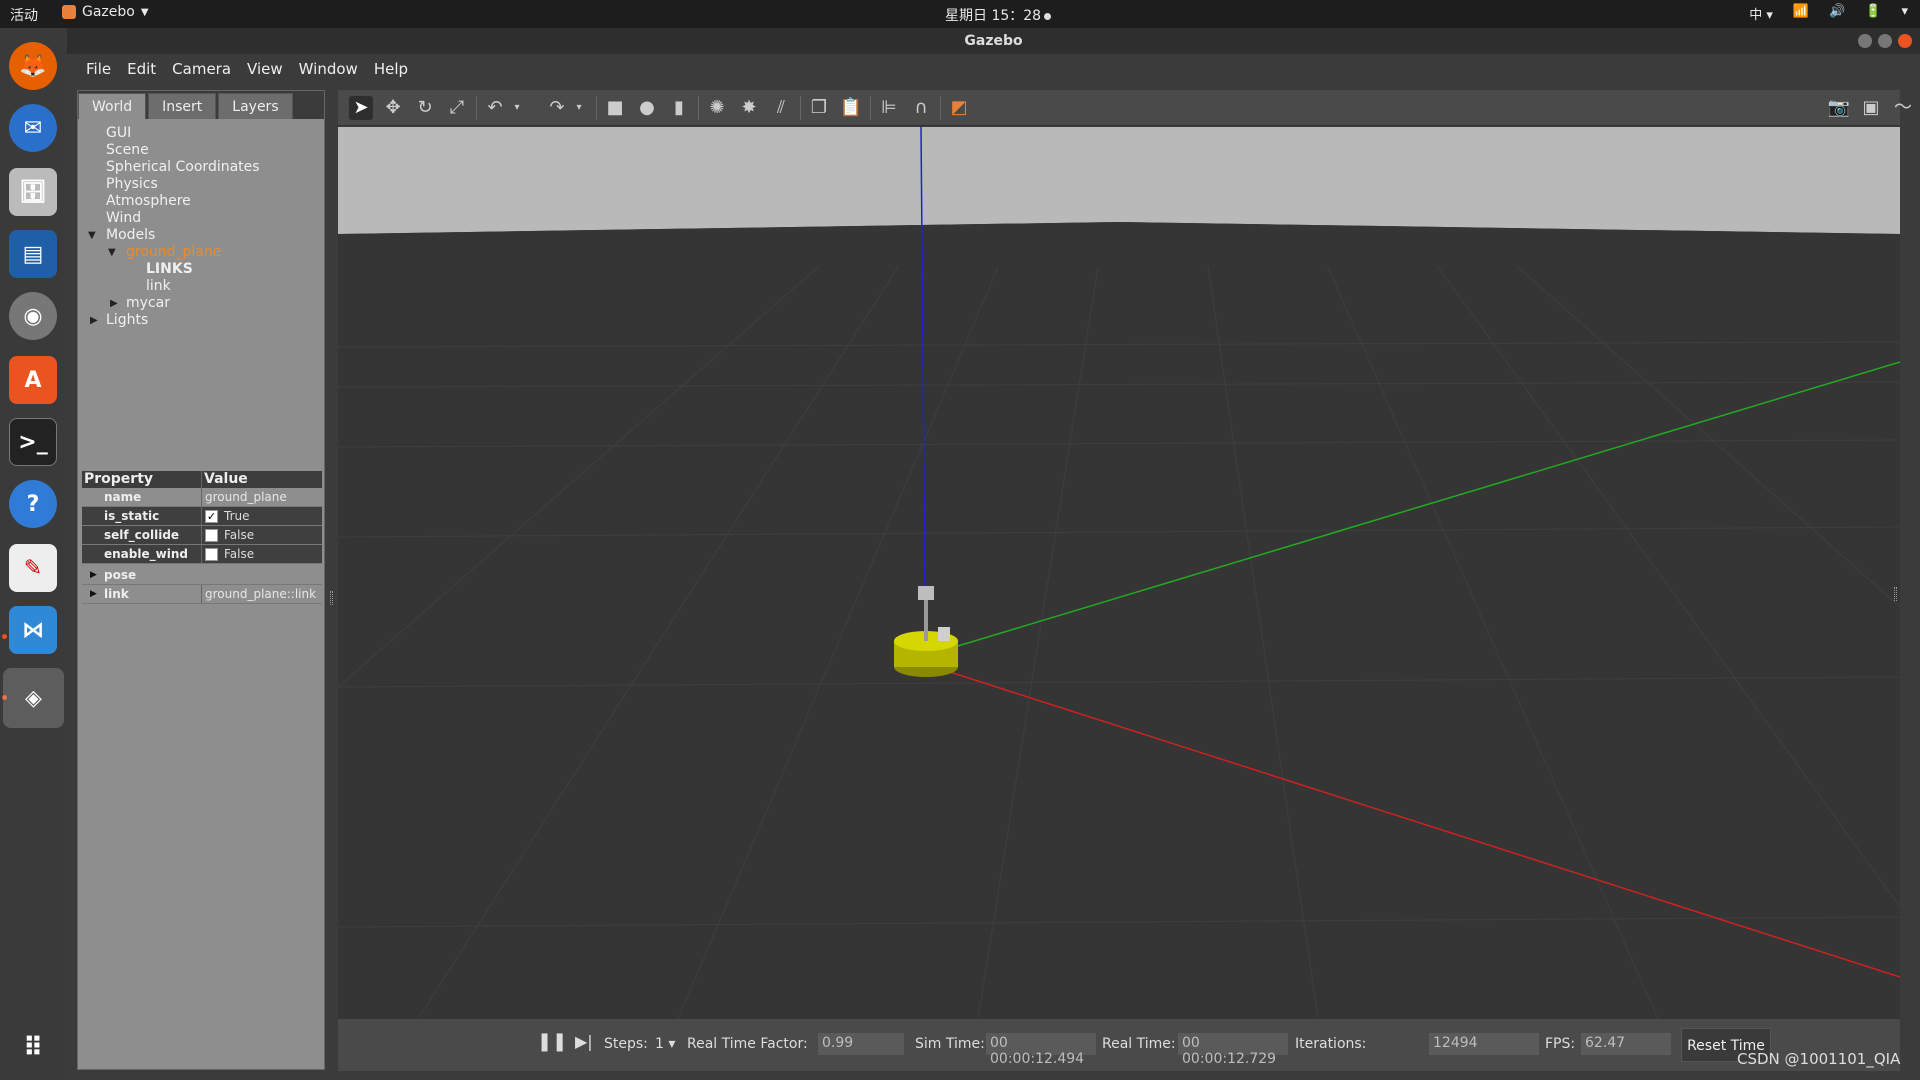 Image resolution: width=1920 pixels, height=1080 pixels. What do you see at coordinates (557, 108) in the screenshot?
I see `redo-icon: ↷` at bounding box center [557, 108].